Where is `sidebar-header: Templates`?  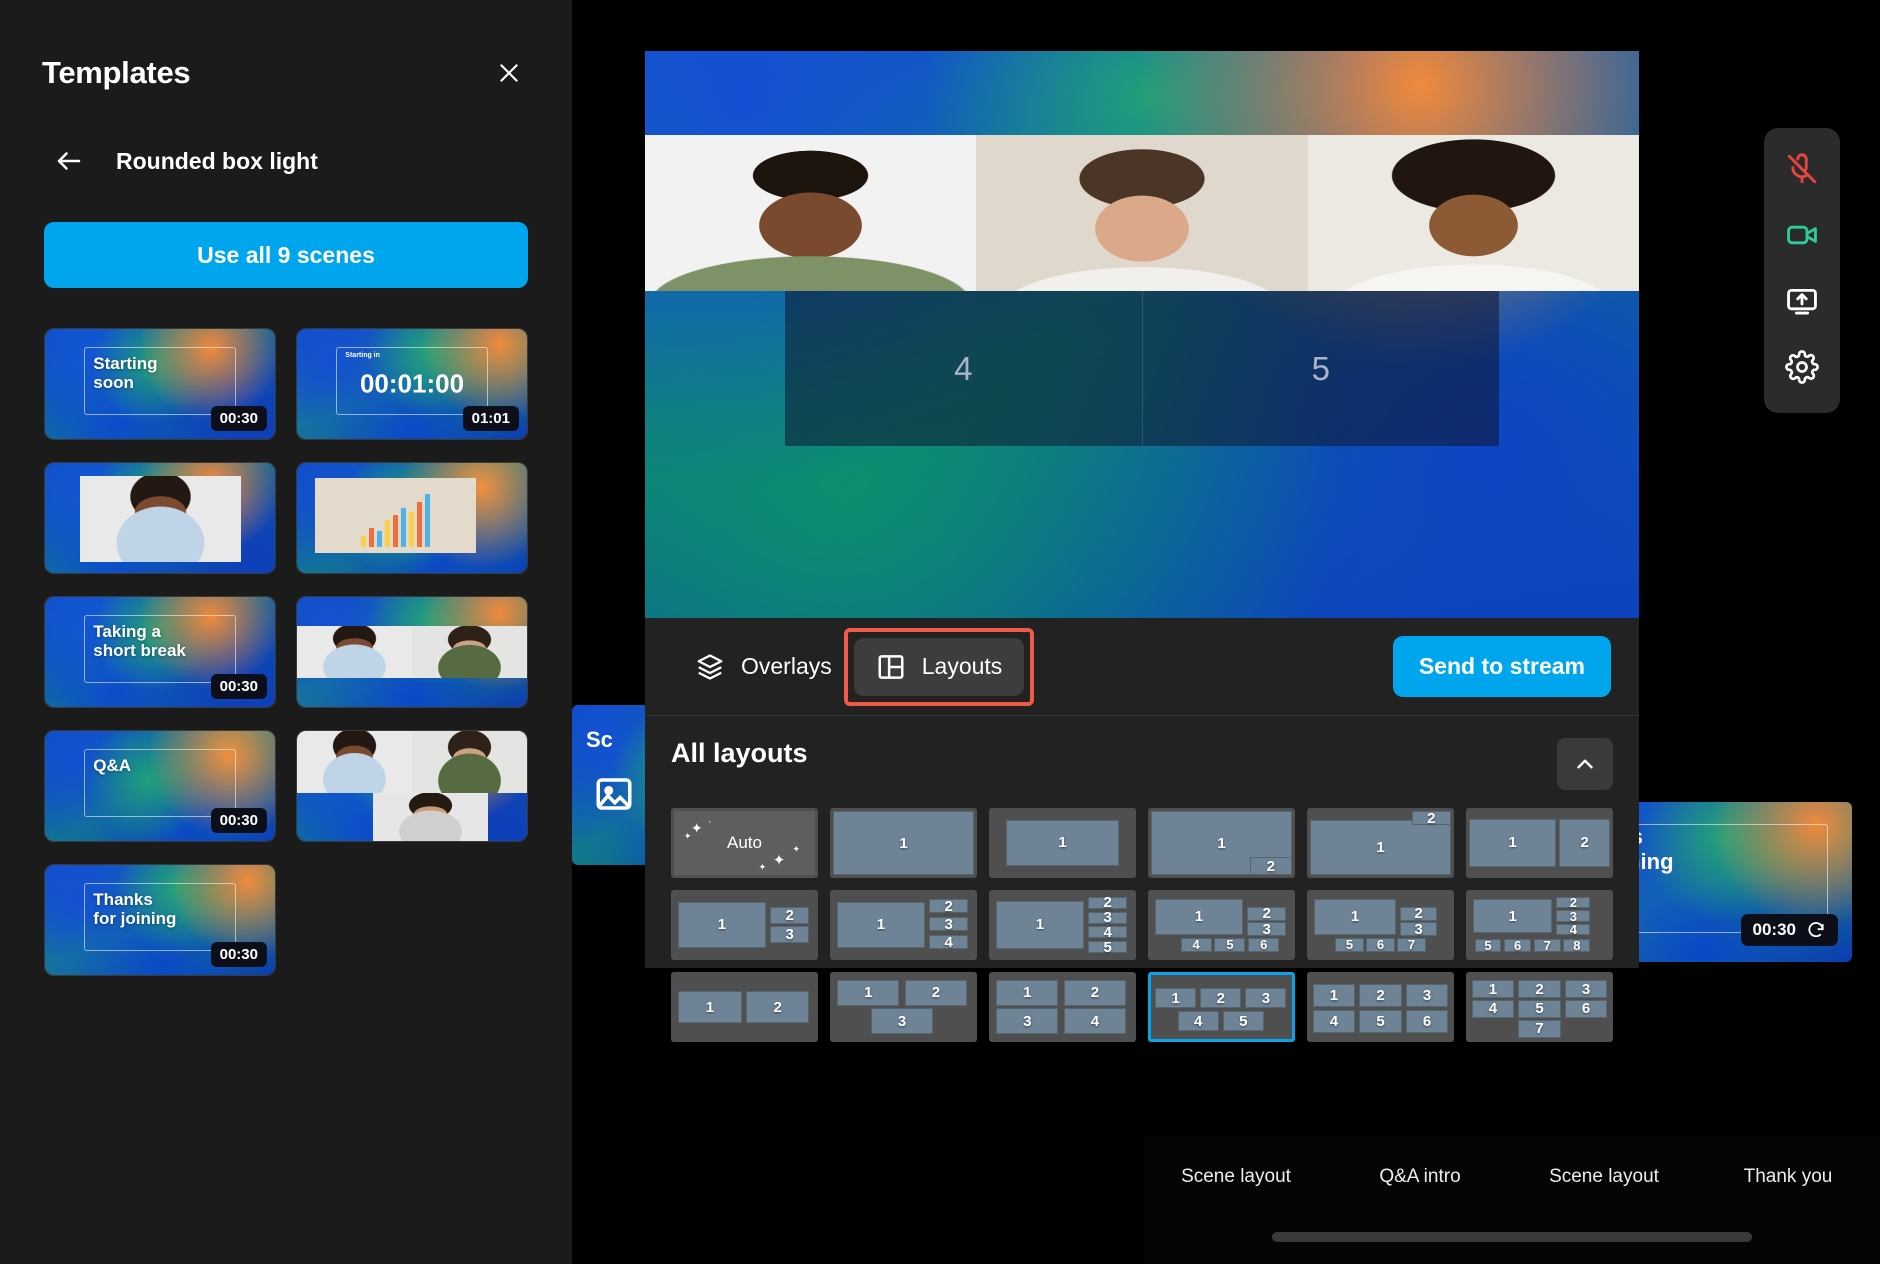
sidebar-header: Templates is located at coordinates (286, 47).